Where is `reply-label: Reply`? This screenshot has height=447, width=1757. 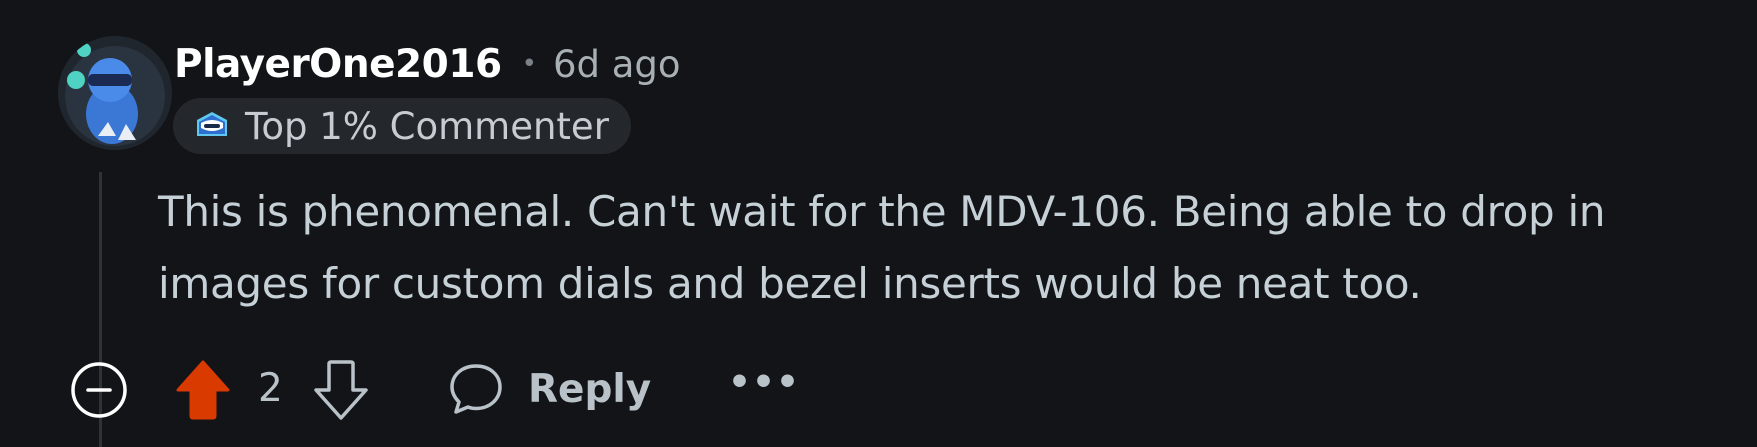
reply-label: Reply is located at coordinates (590, 389).